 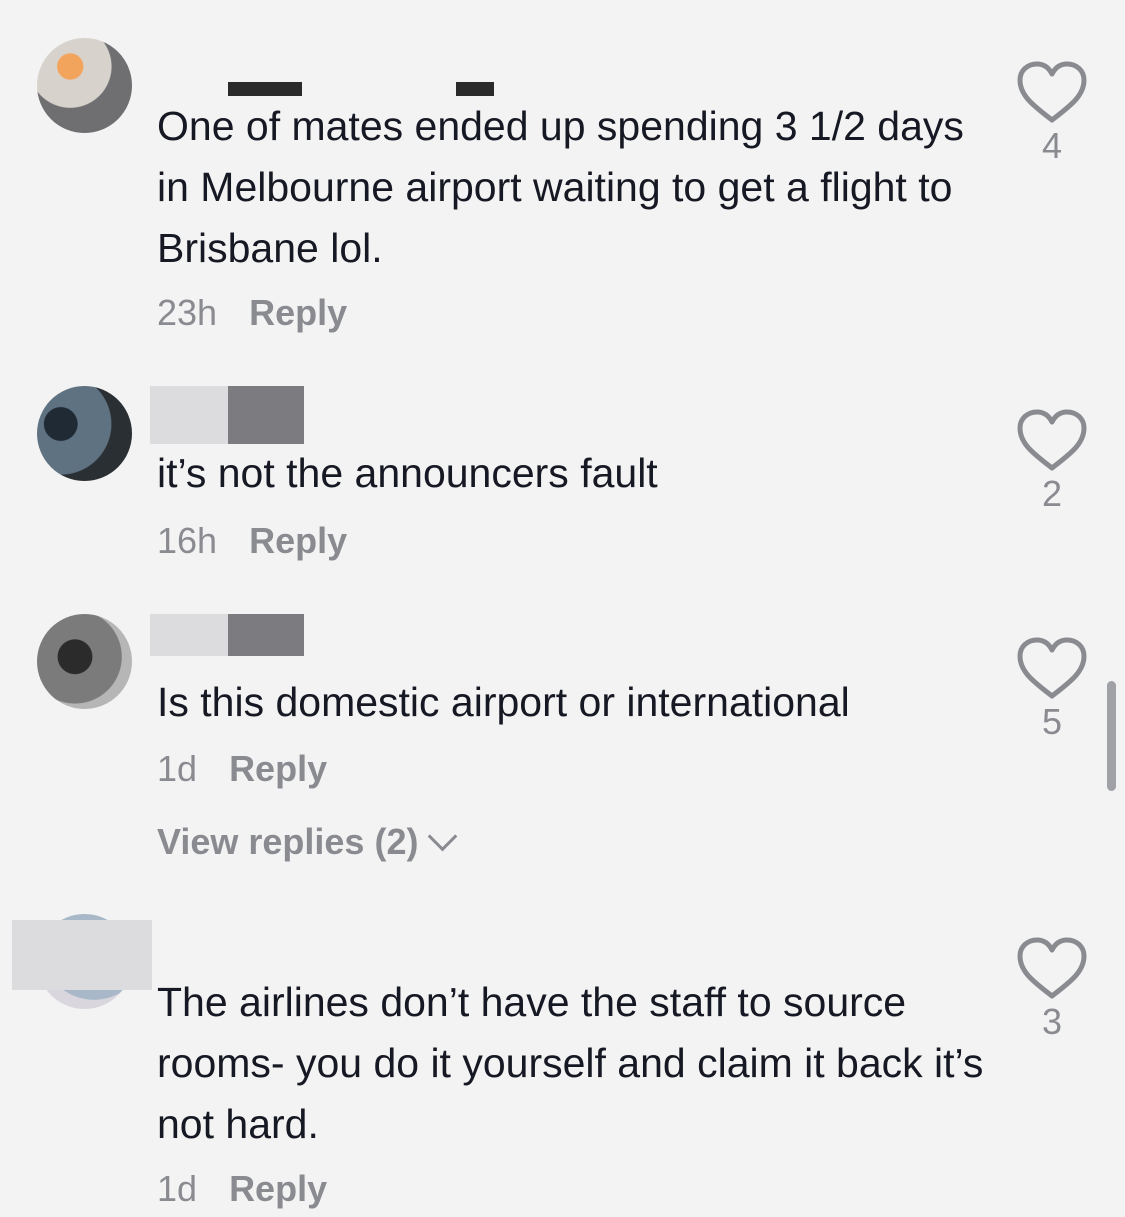 I want to click on view-replies-button: View replies (2), so click(x=307, y=841).